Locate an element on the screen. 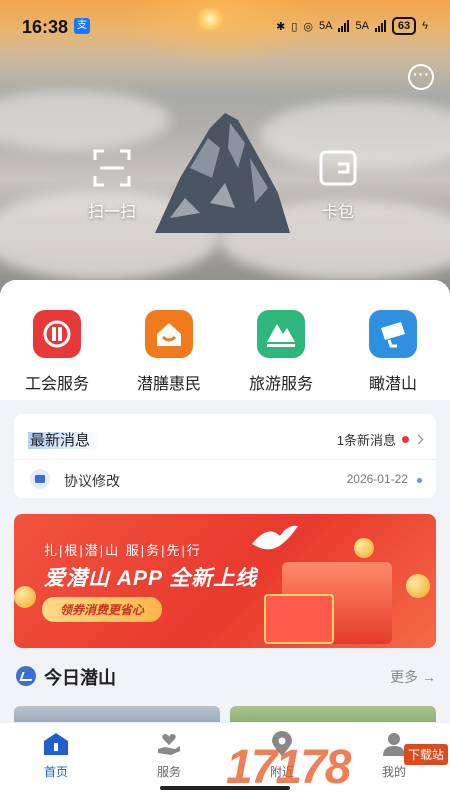 The image size is (450, 800). service-label: 旅游服务 is located at coordinates (280, 384).